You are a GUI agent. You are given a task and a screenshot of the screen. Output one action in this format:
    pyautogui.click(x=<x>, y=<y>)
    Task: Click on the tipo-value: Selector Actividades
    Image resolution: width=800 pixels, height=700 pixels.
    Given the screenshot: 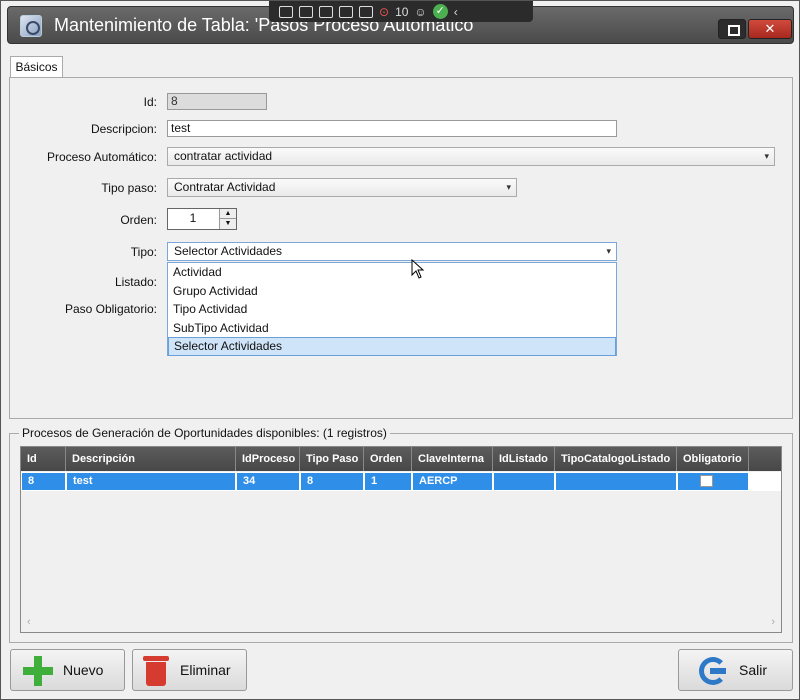 What is the action you would take?
    pyautogui.click(x=228, y=251)
    